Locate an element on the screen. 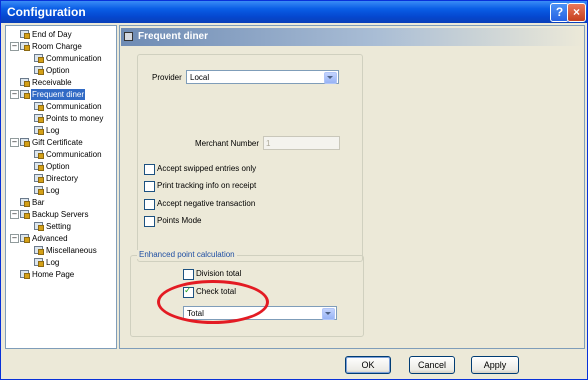 The width and height of the screenshot is (588, 380). tree-item-label: Home Page is located at coordinates (53, 274).